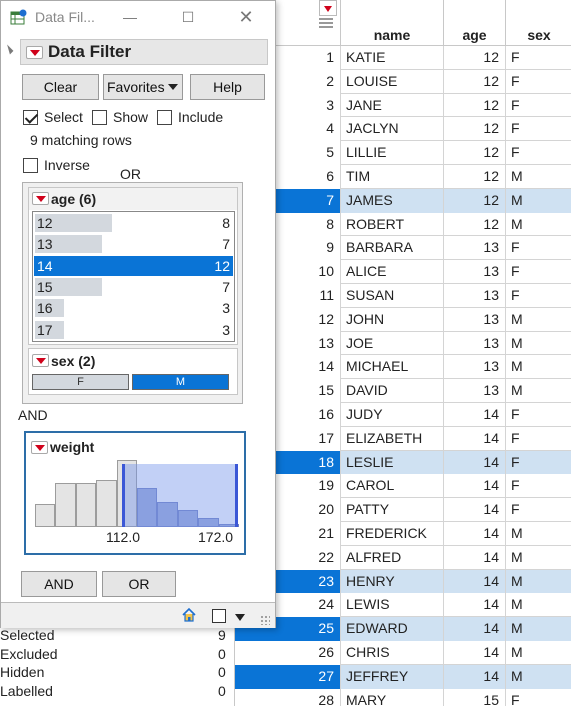 This screenshot has height=706, width=571. I want to click on summary-line: Selected 9, so click(117, 636).